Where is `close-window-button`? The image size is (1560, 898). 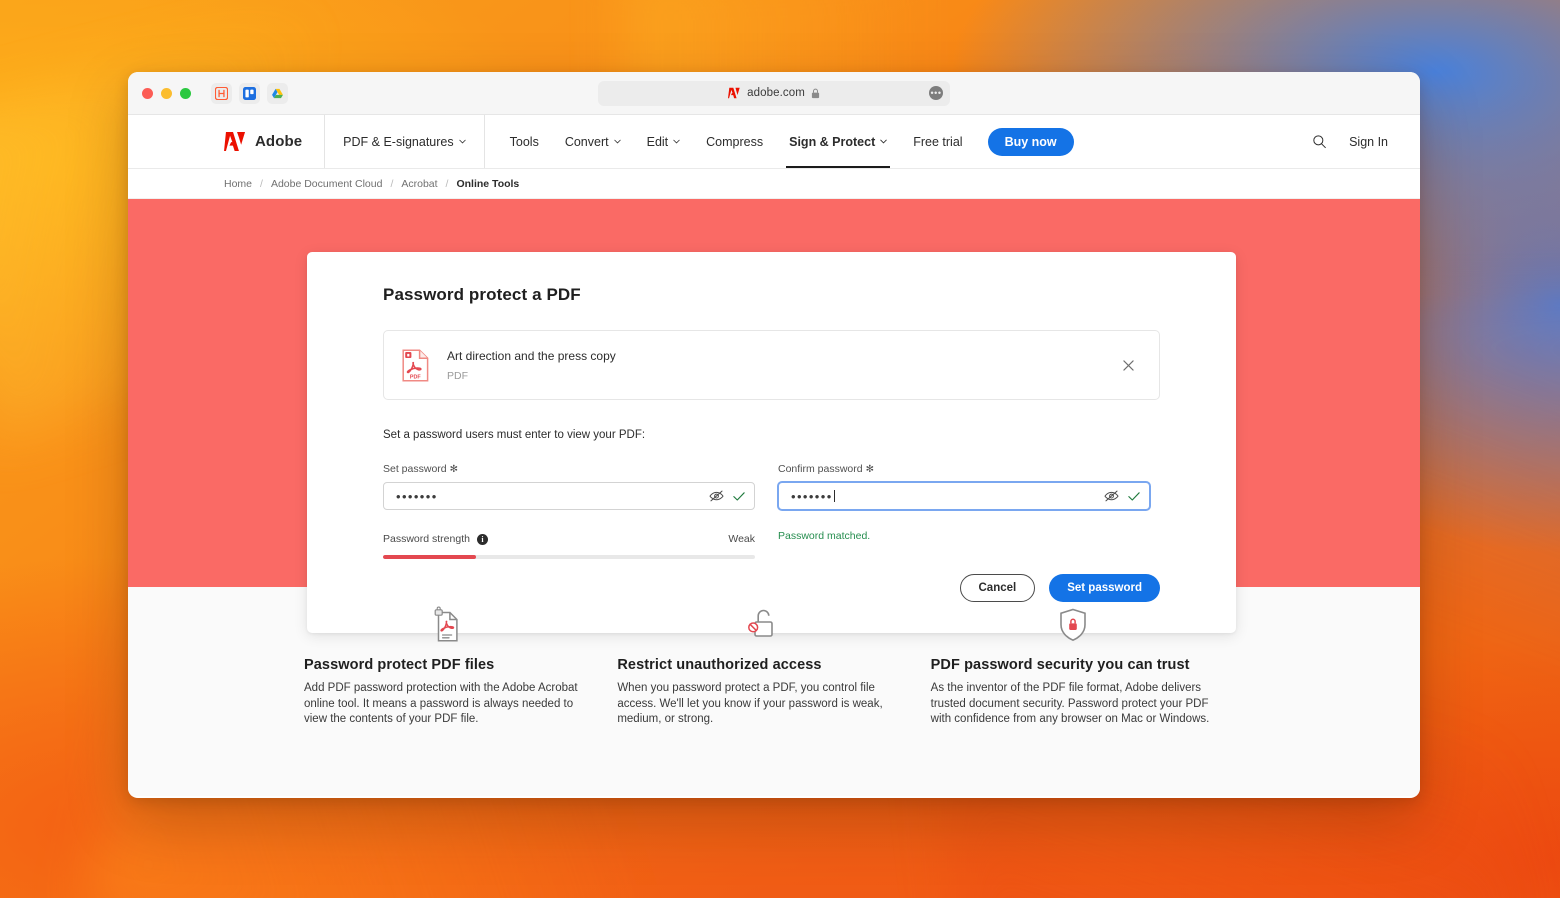 close-window-button is located at coordinates (147, 93).